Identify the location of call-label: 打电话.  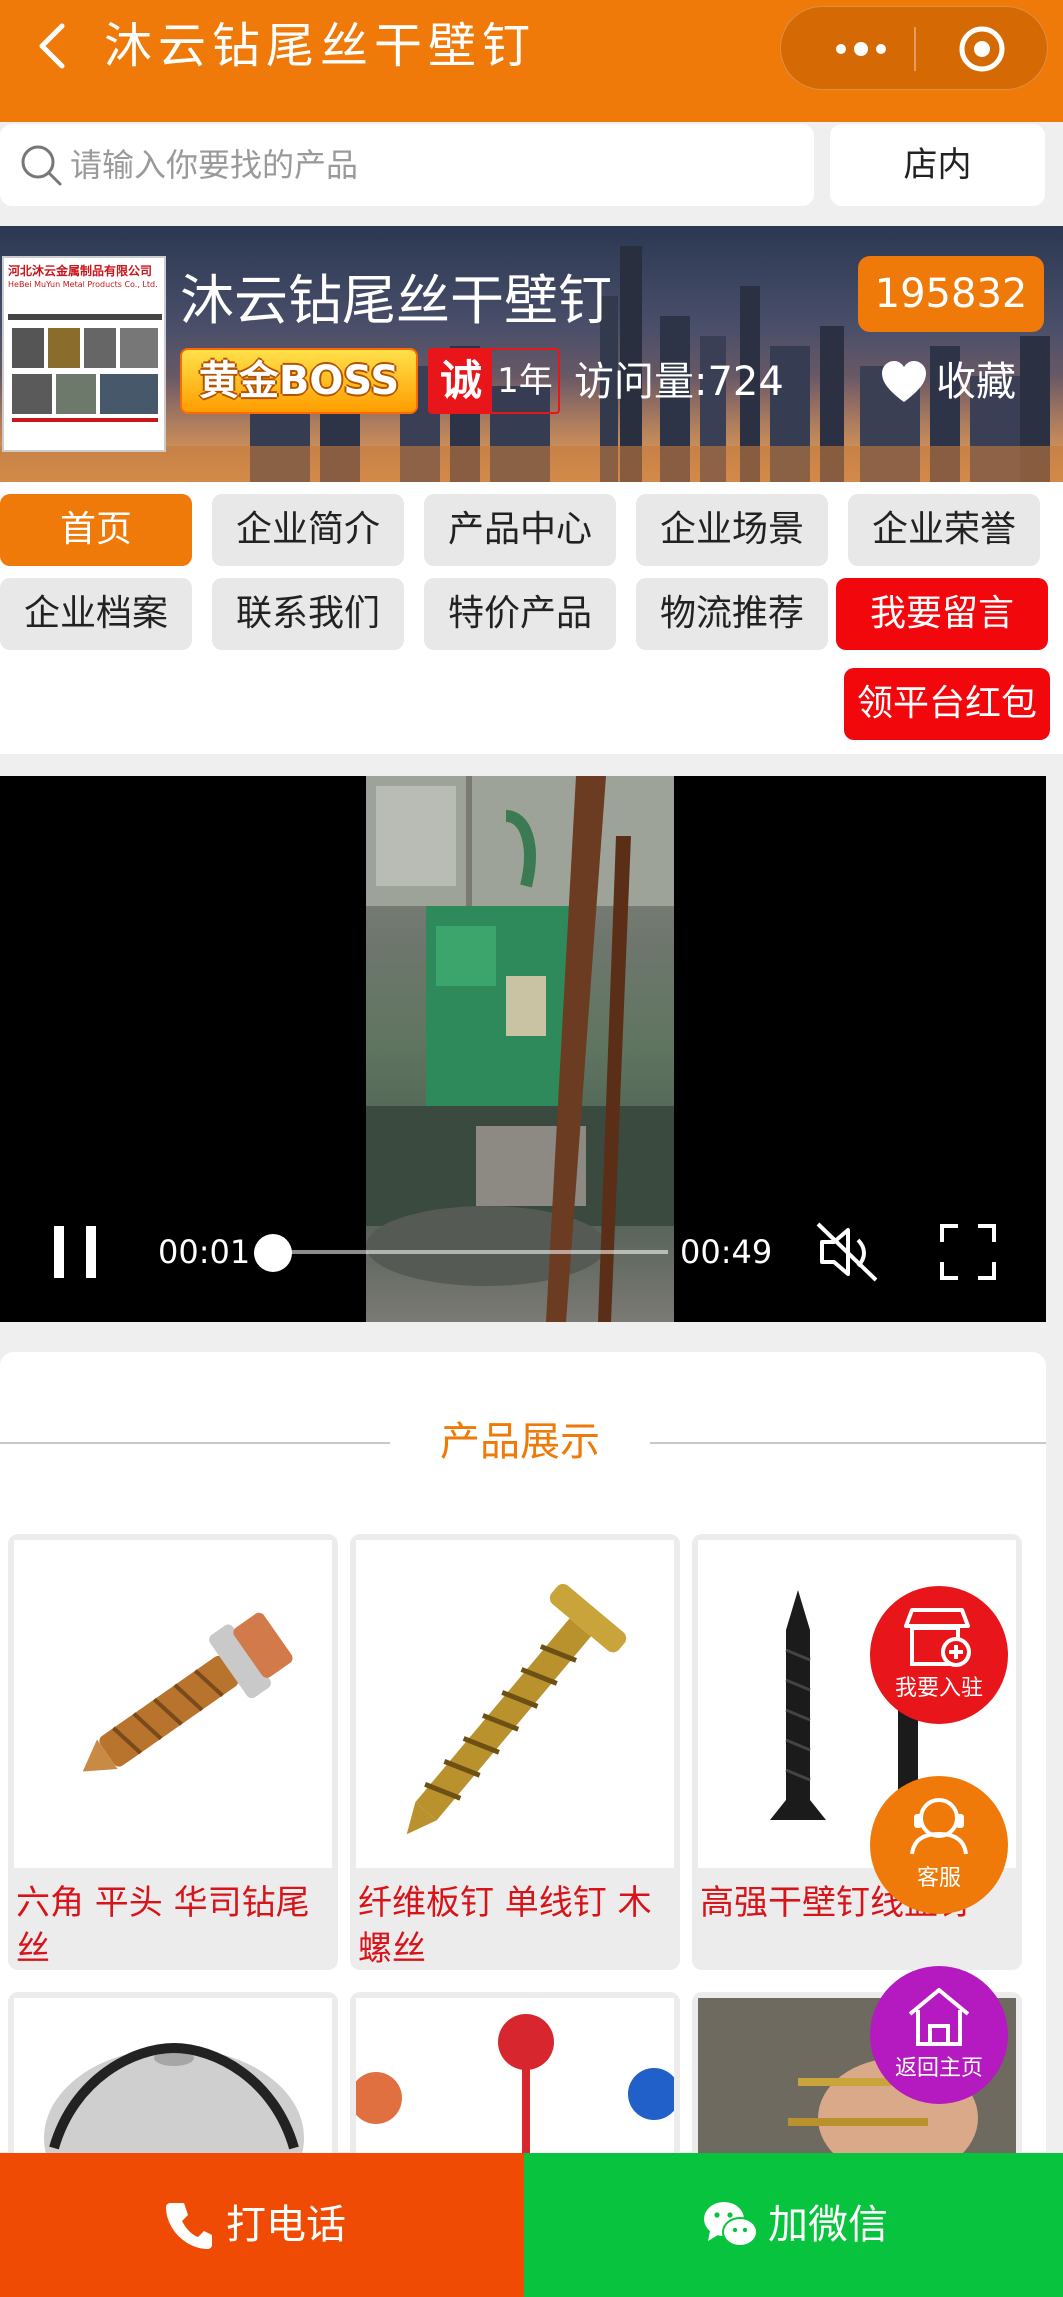
(286, 2225).